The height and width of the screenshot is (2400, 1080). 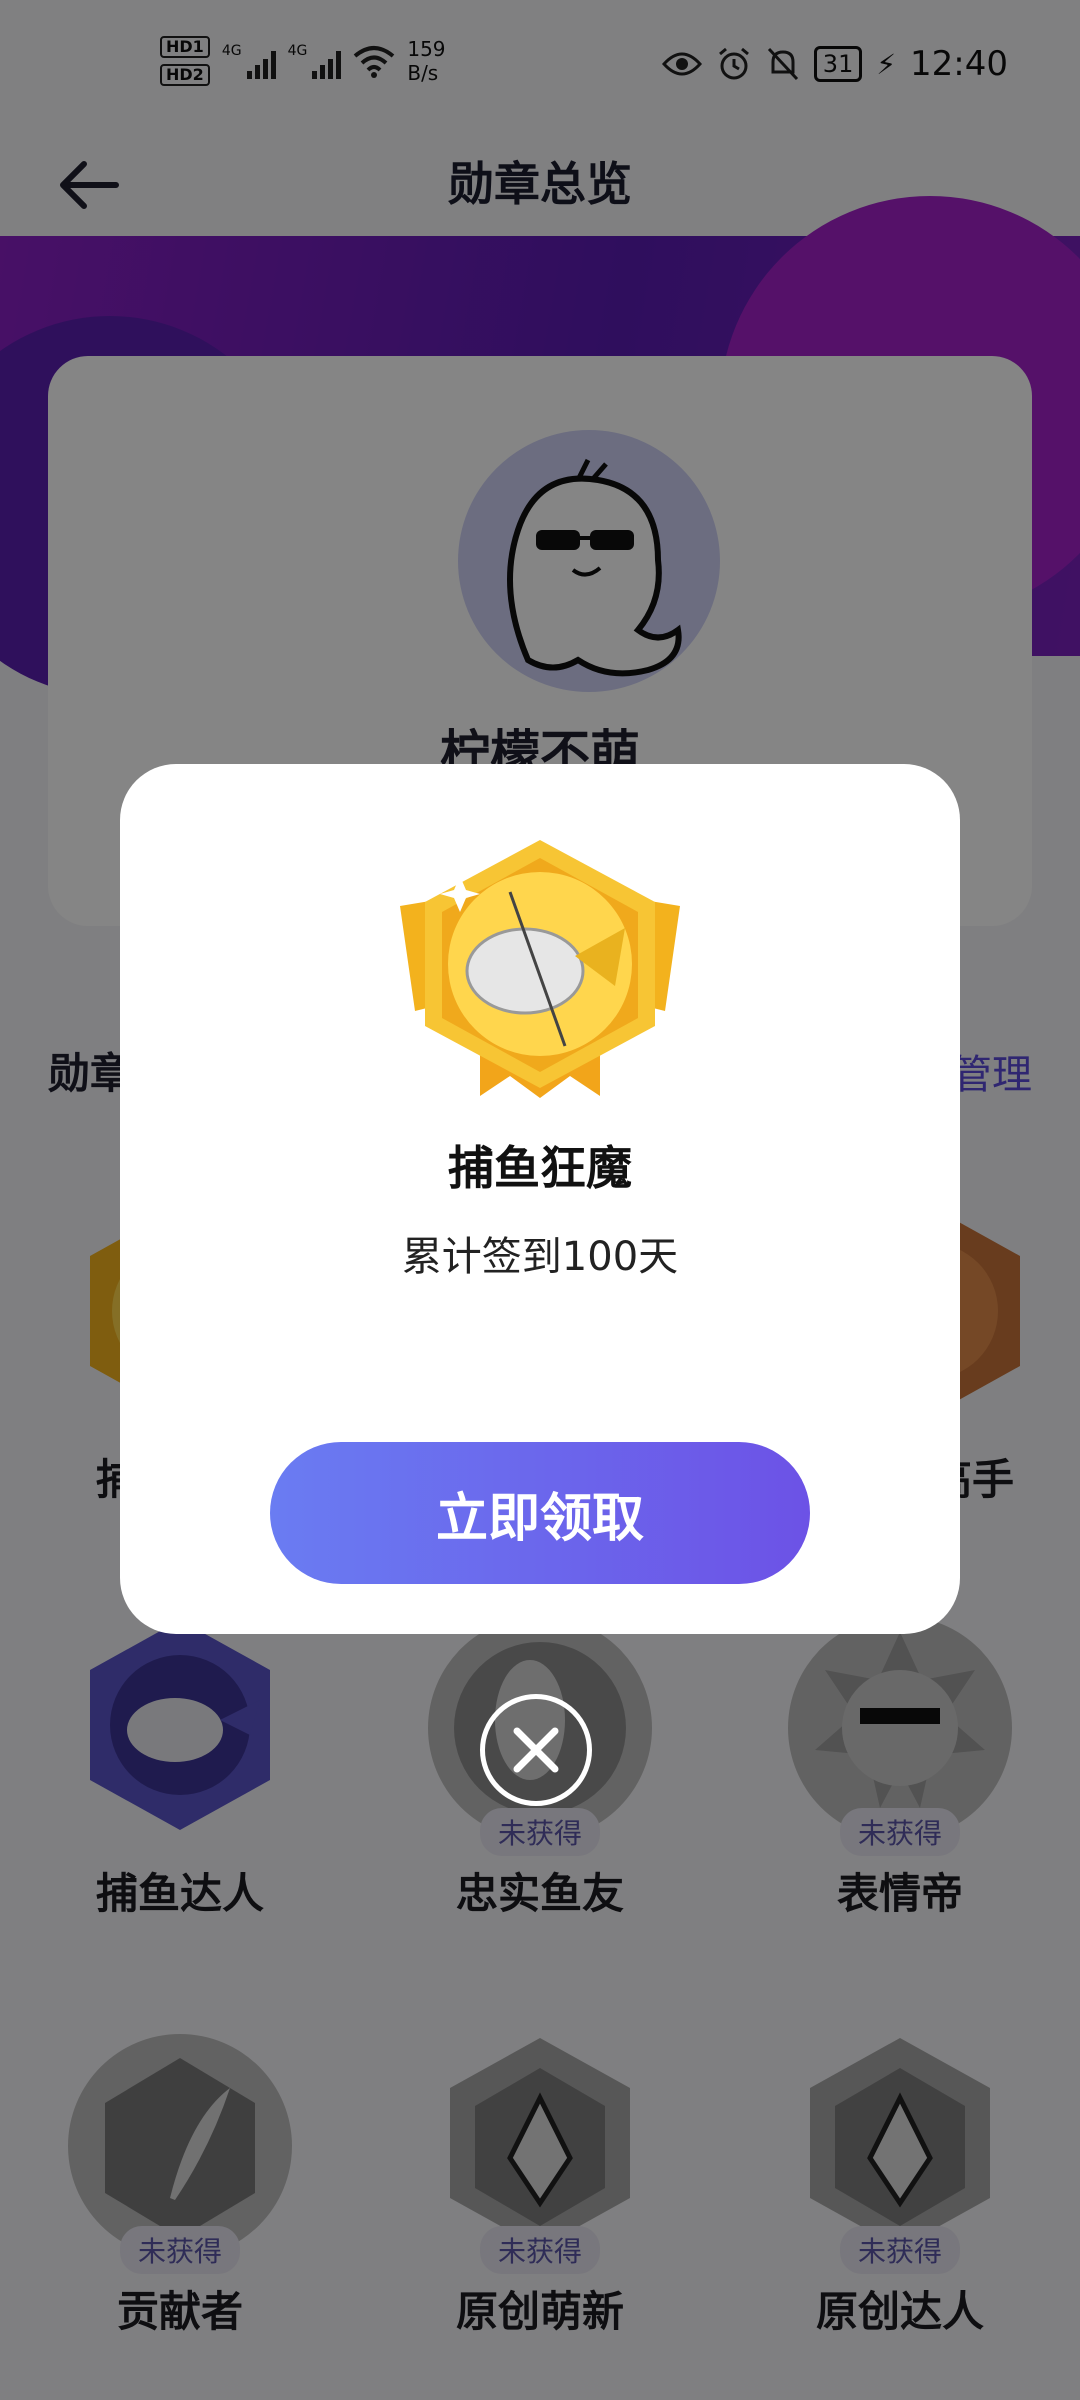 I want to click on gold-fish-medal-icon, so click(x=540, y=971).